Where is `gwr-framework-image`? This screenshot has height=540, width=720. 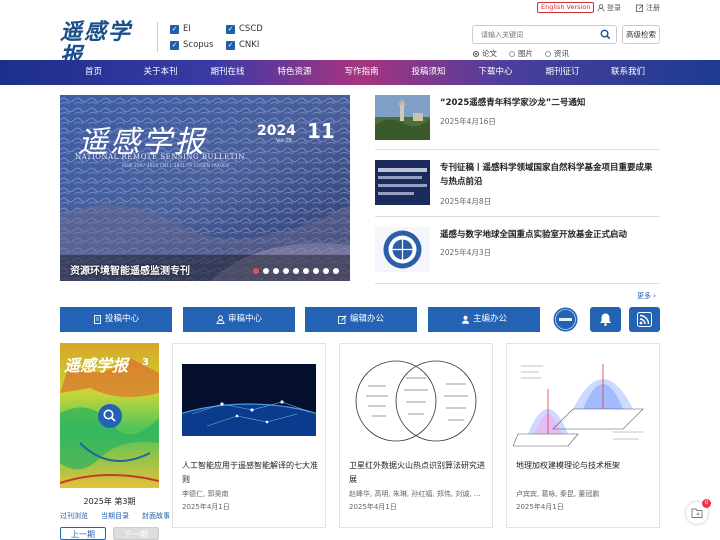
gwr-framework-image is located at coordinates (583, 401).